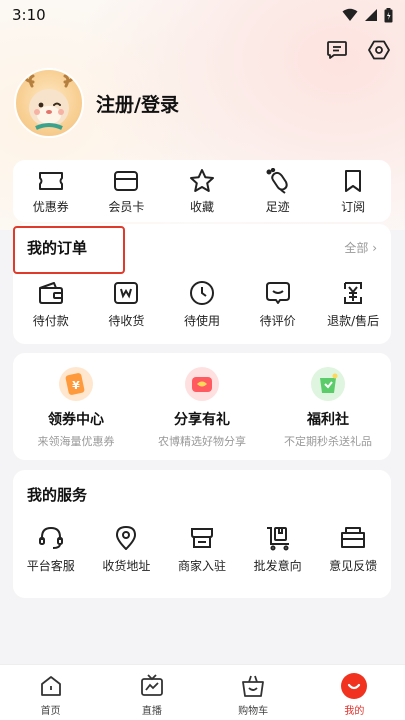 The width and height of the screenshot is (405, 720). I want to click on quick-links-card: 优惠券 会员卡 收藏 足迹 订阅, so click(202, 191).